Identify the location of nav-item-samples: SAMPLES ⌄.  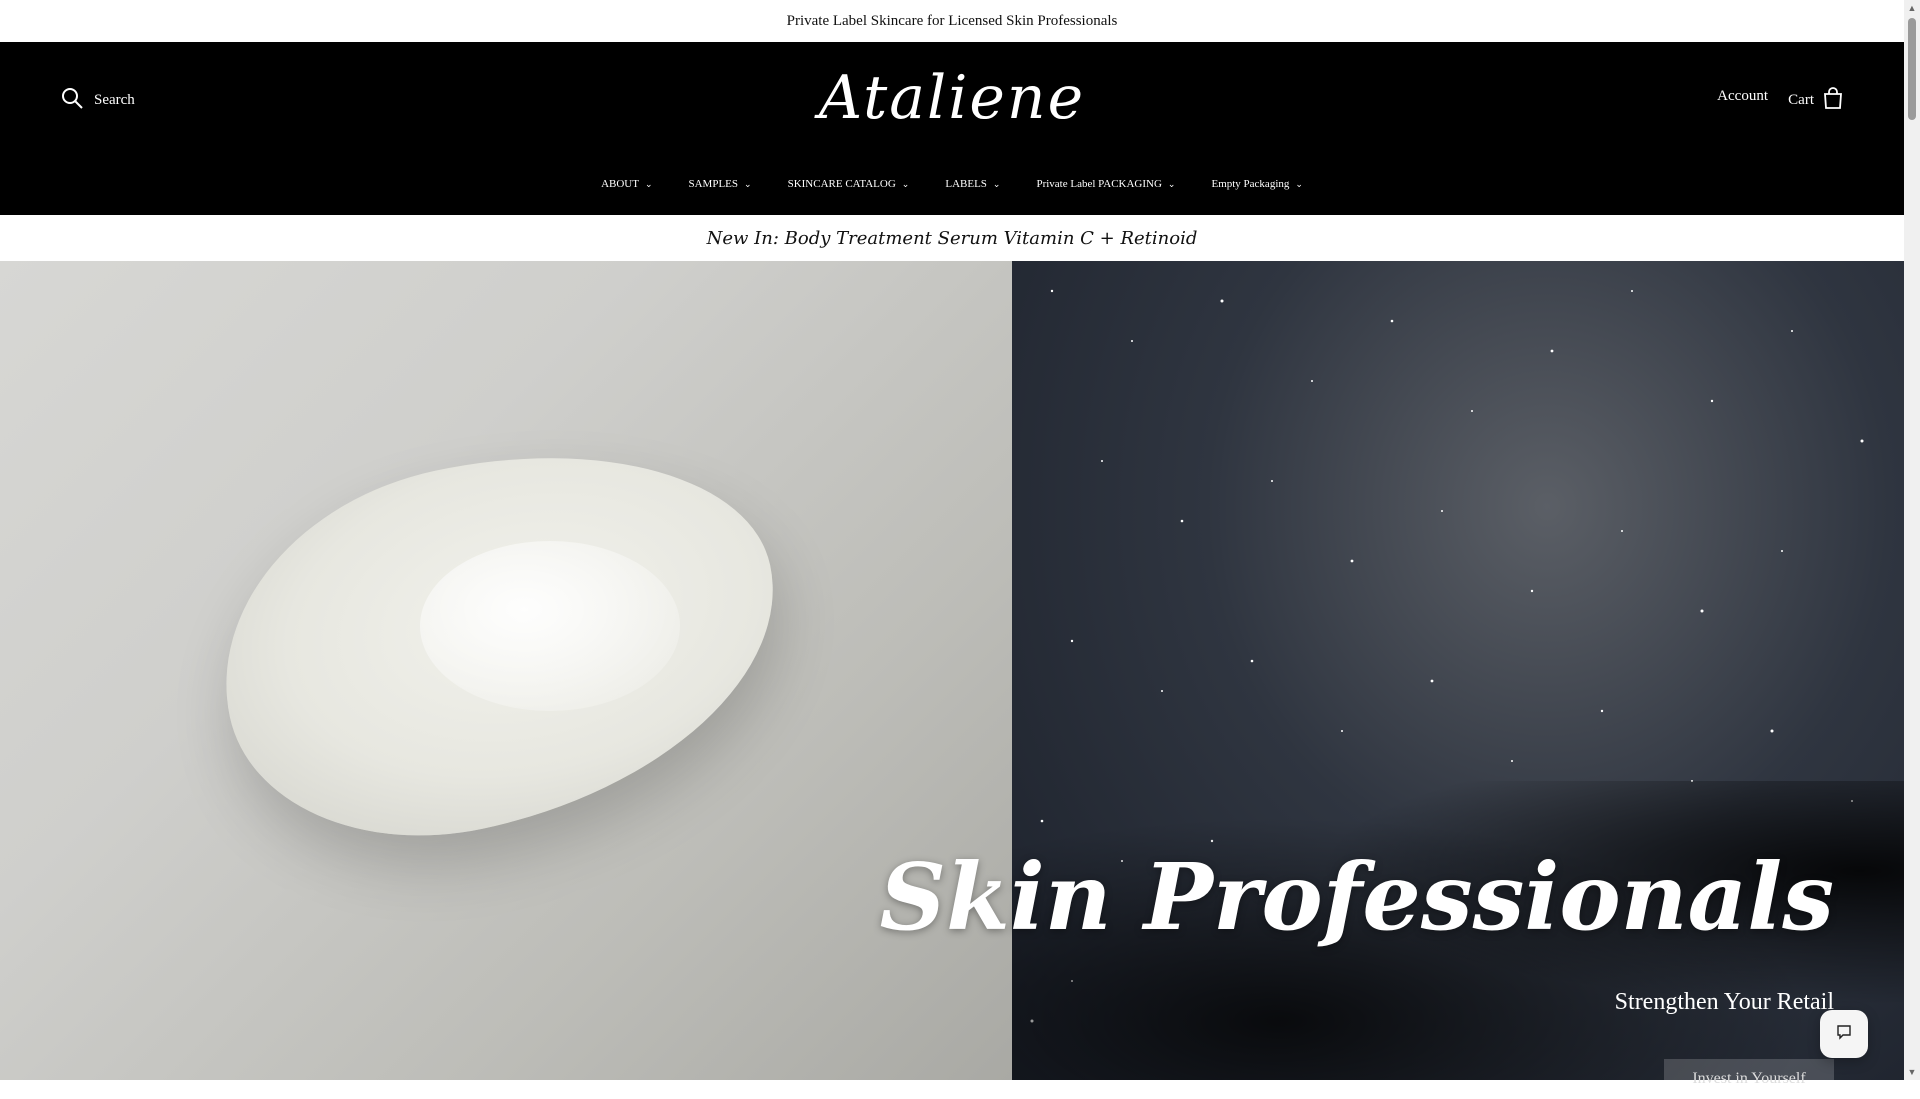
(720, 184).